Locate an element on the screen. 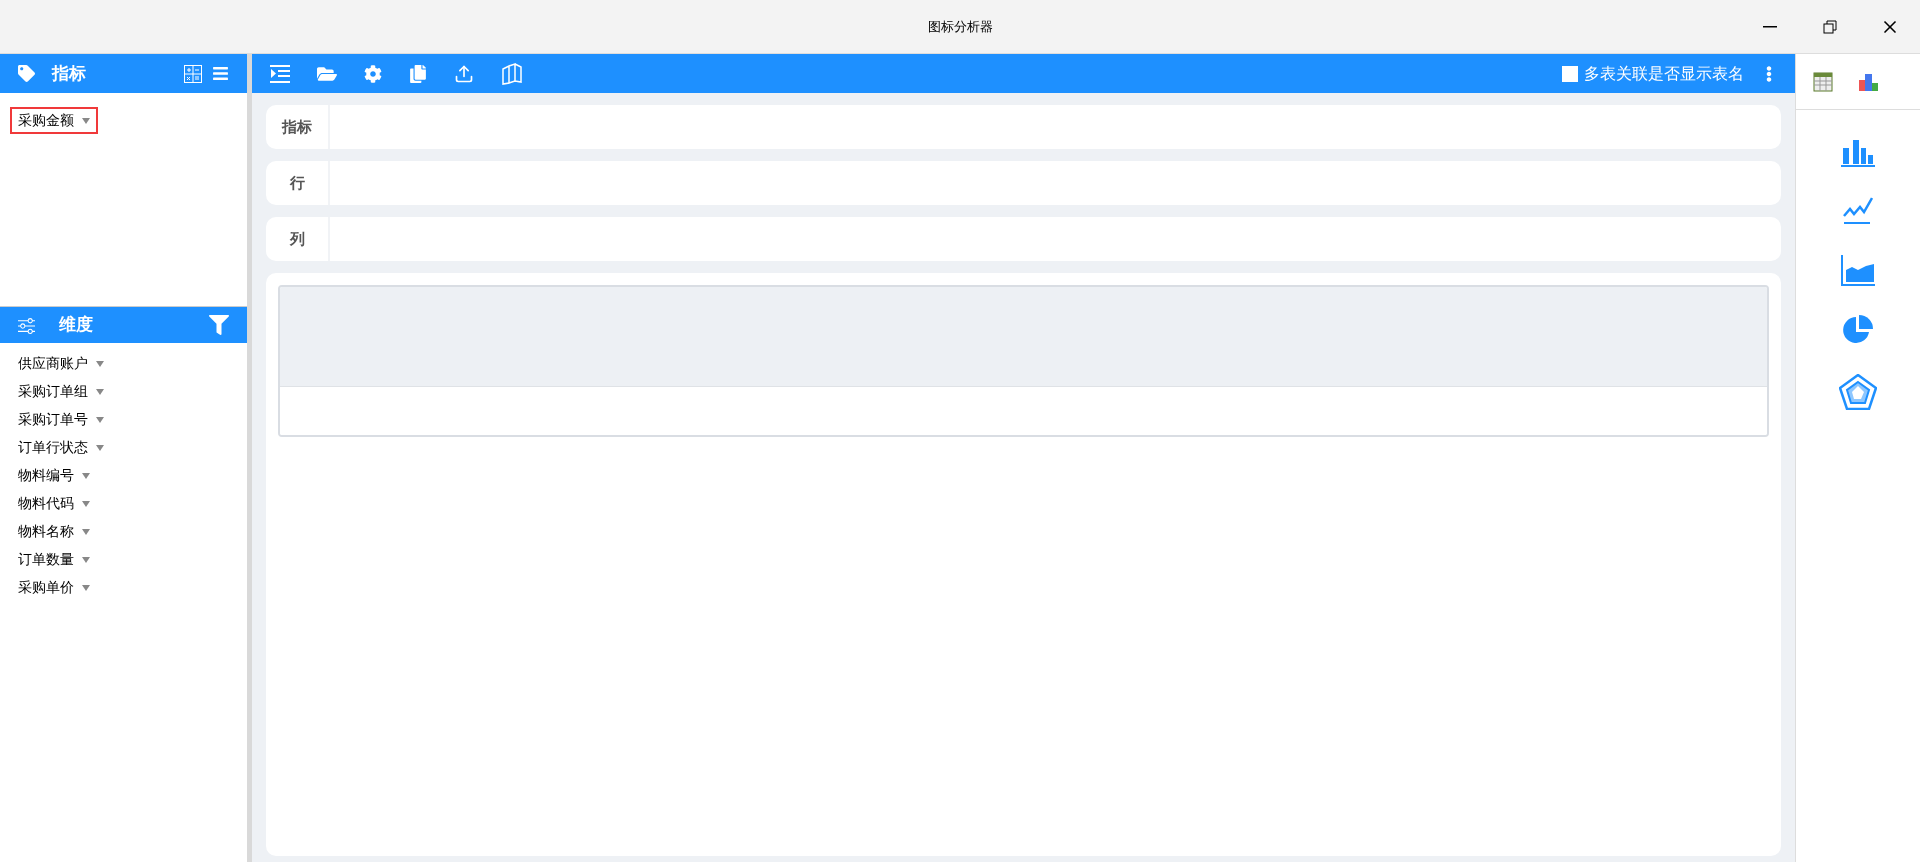  sliders-icon is located at coordinates (26, 325).